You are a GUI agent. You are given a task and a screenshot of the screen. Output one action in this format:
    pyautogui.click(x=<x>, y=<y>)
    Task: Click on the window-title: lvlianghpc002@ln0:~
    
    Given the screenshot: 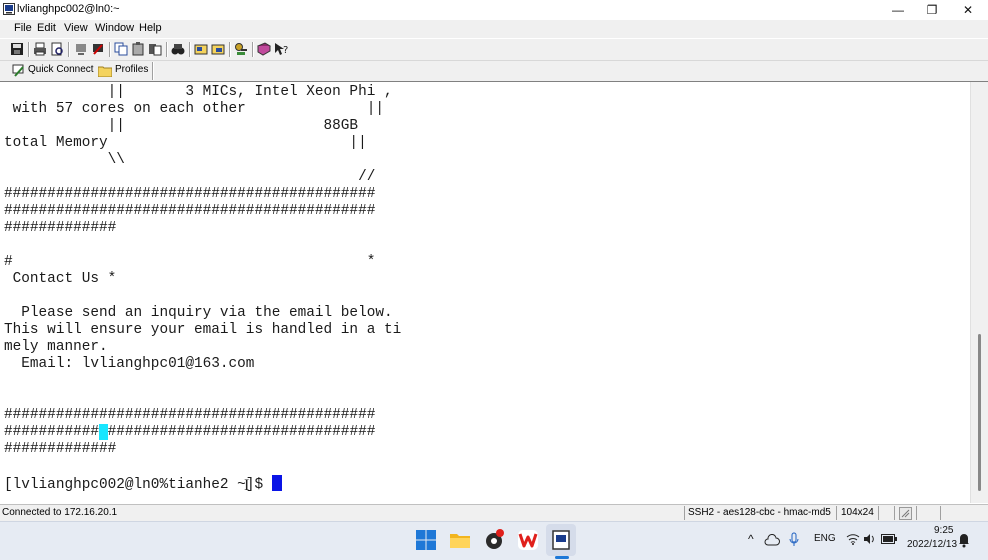 What is the action you would take?
    pyautogui.click(x=68, y=9)
    